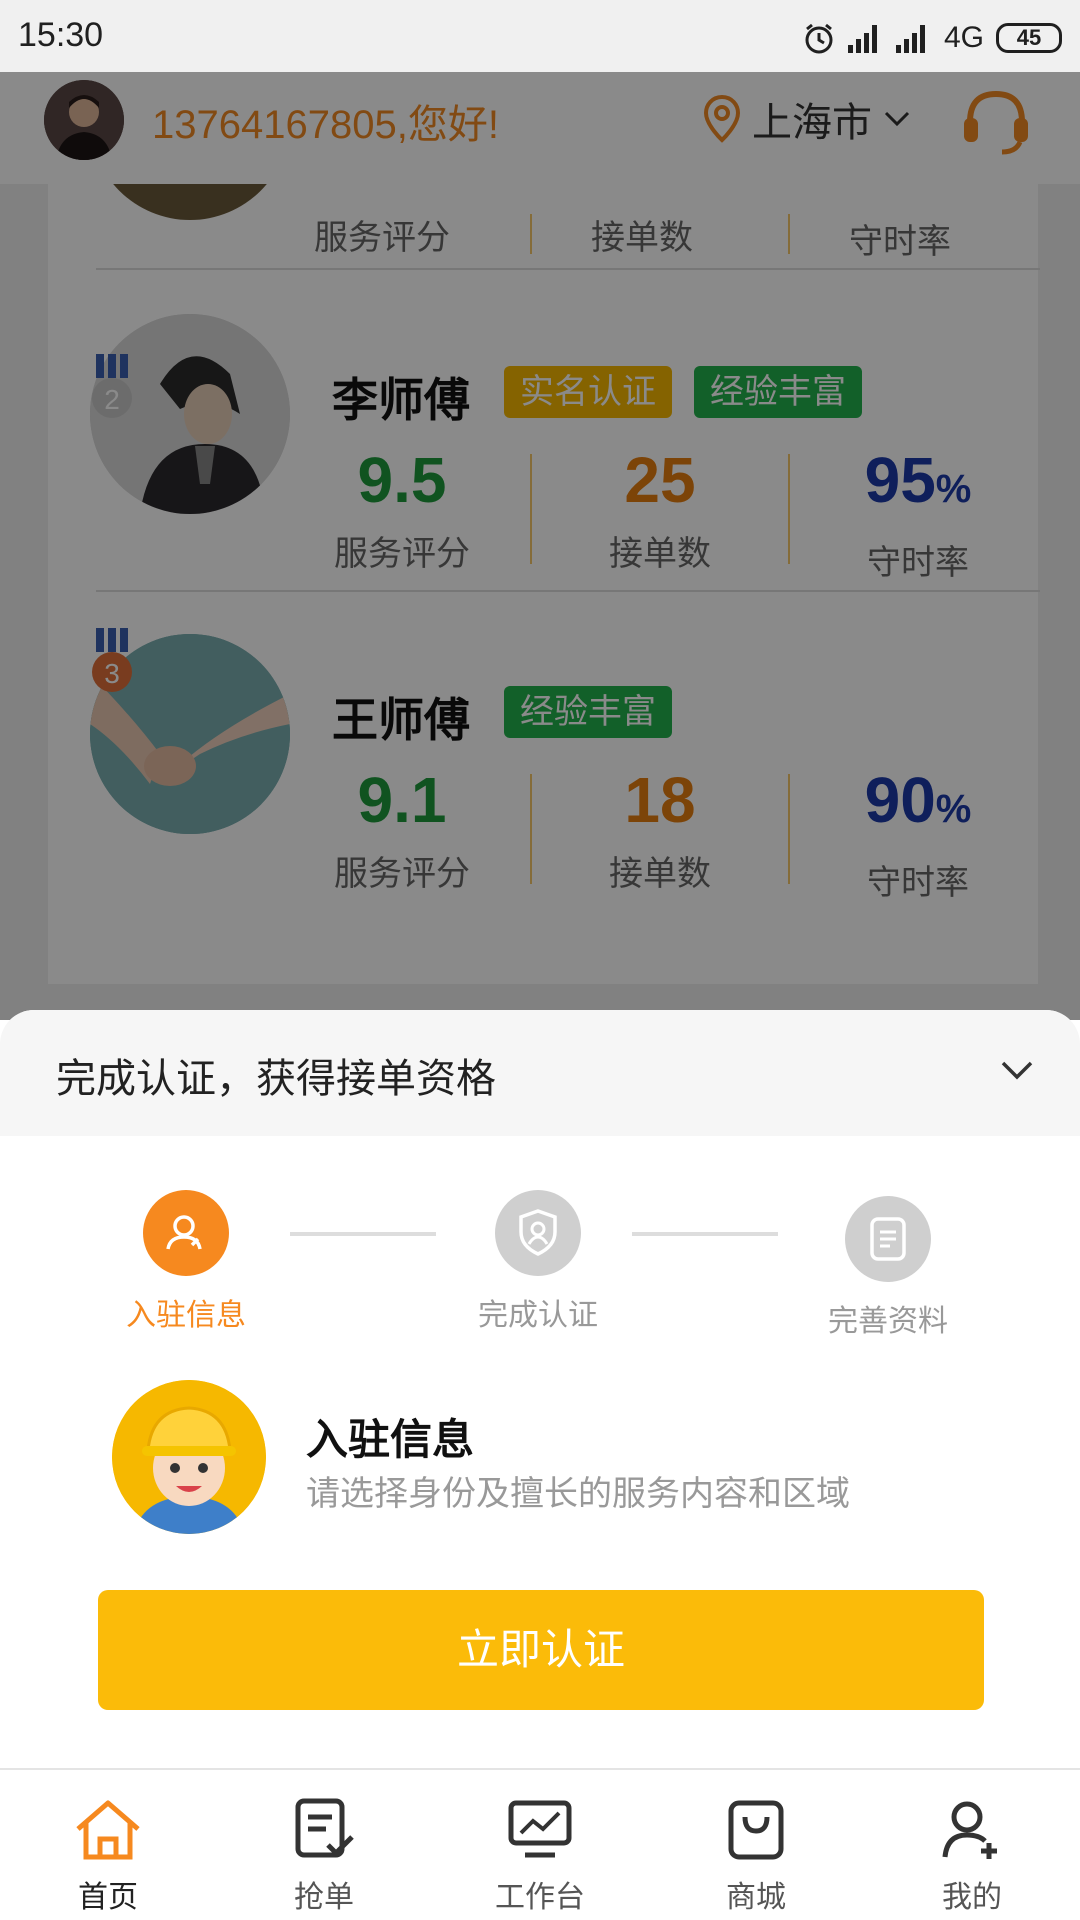 The image size is (1080, 1920). I want to click on collapse-button, so click(1017, 1071).